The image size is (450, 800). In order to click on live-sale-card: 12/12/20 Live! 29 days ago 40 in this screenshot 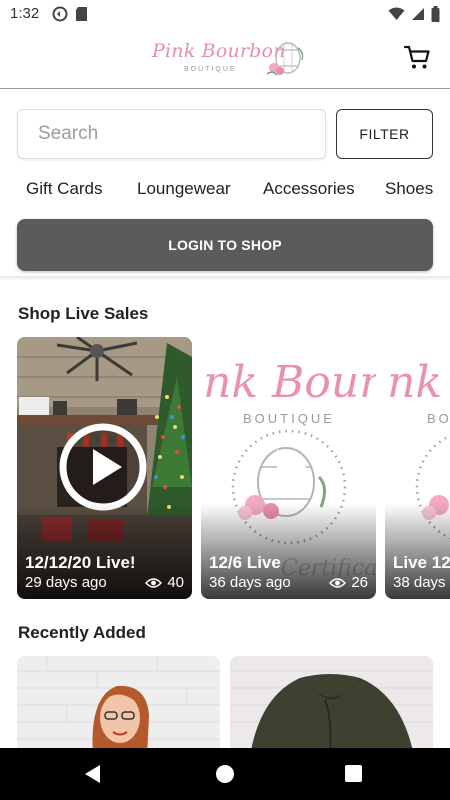, I will do `click(104, 468)`.